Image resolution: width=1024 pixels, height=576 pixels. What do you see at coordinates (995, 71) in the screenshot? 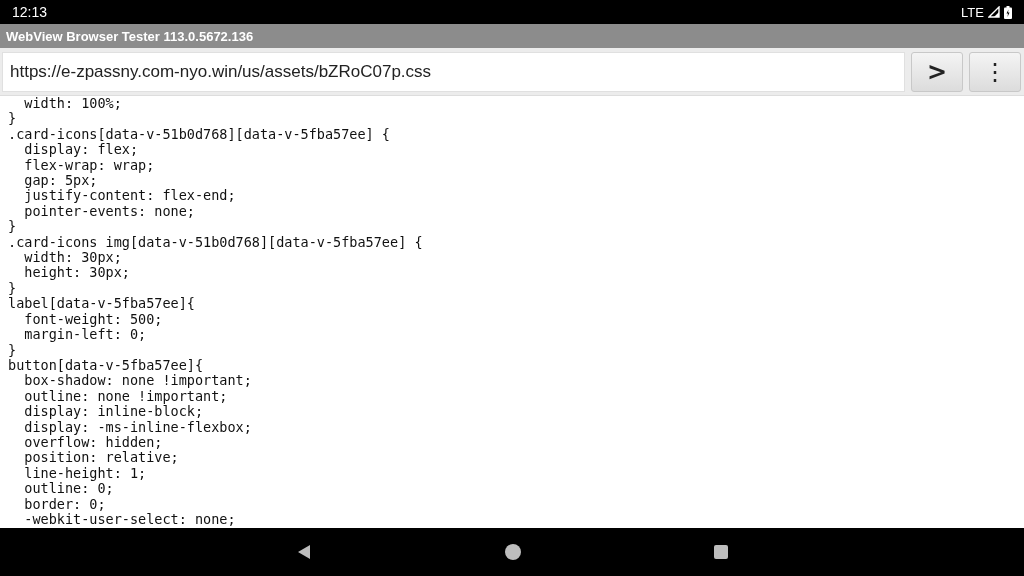
I see `menu-button: ⋮` at bounding box center [995, 71].